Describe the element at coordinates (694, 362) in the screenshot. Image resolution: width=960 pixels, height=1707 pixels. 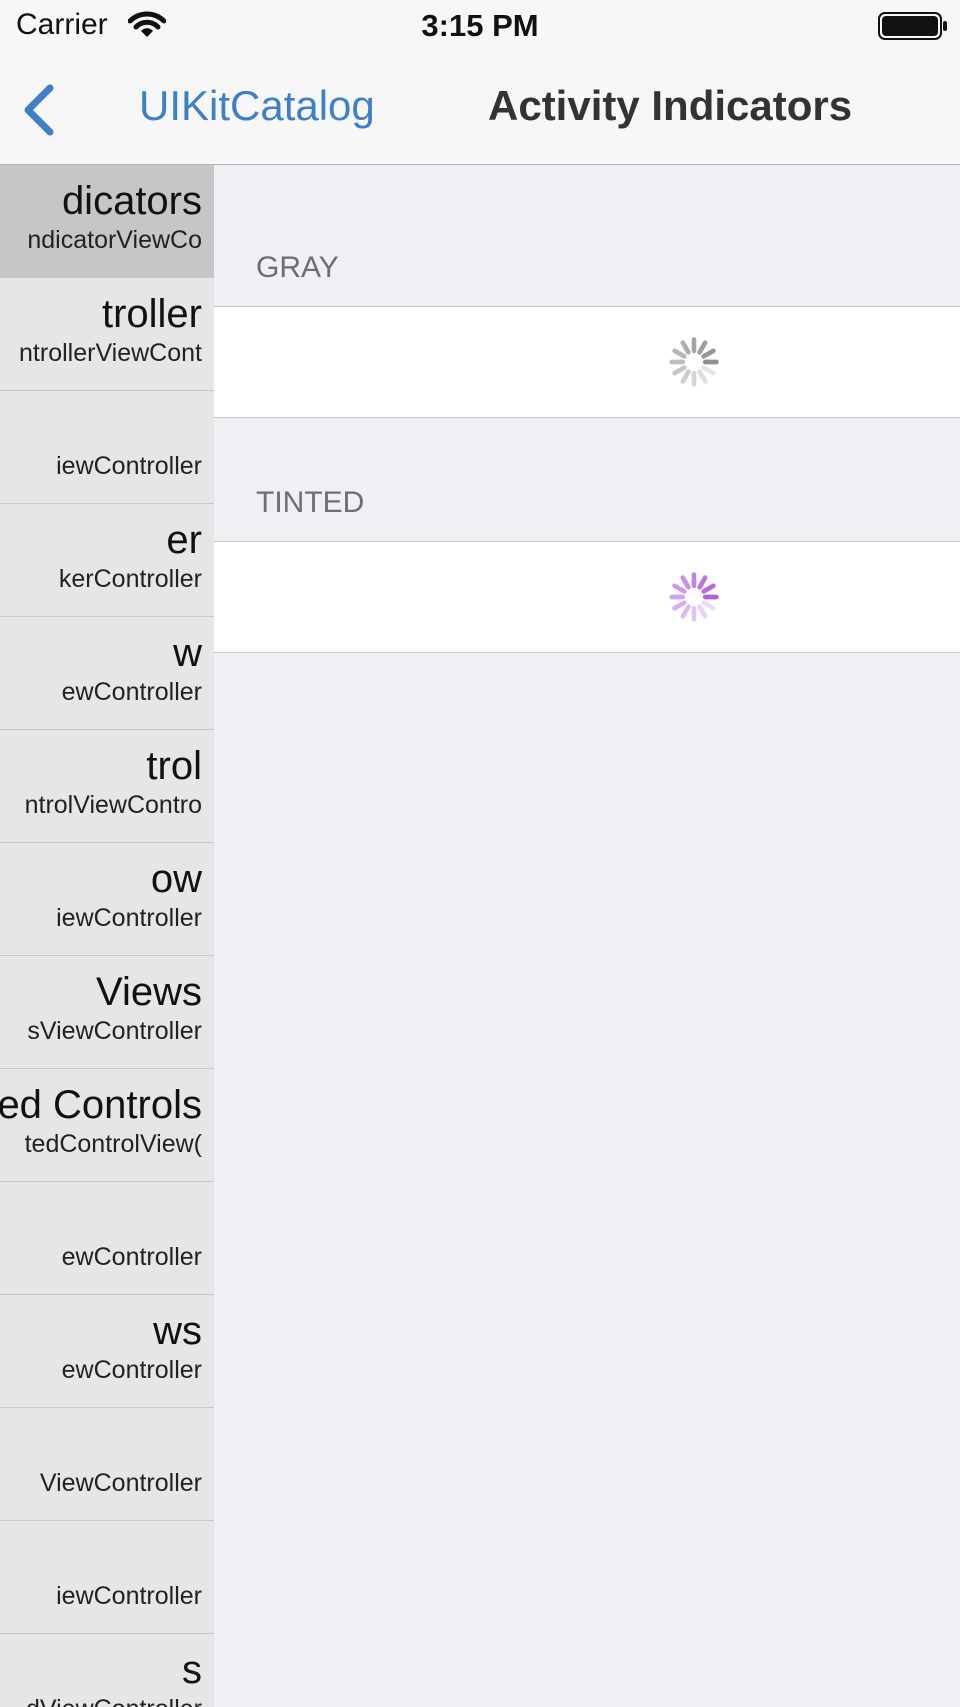
I see `gray-activity-indicator-icon` at that location.